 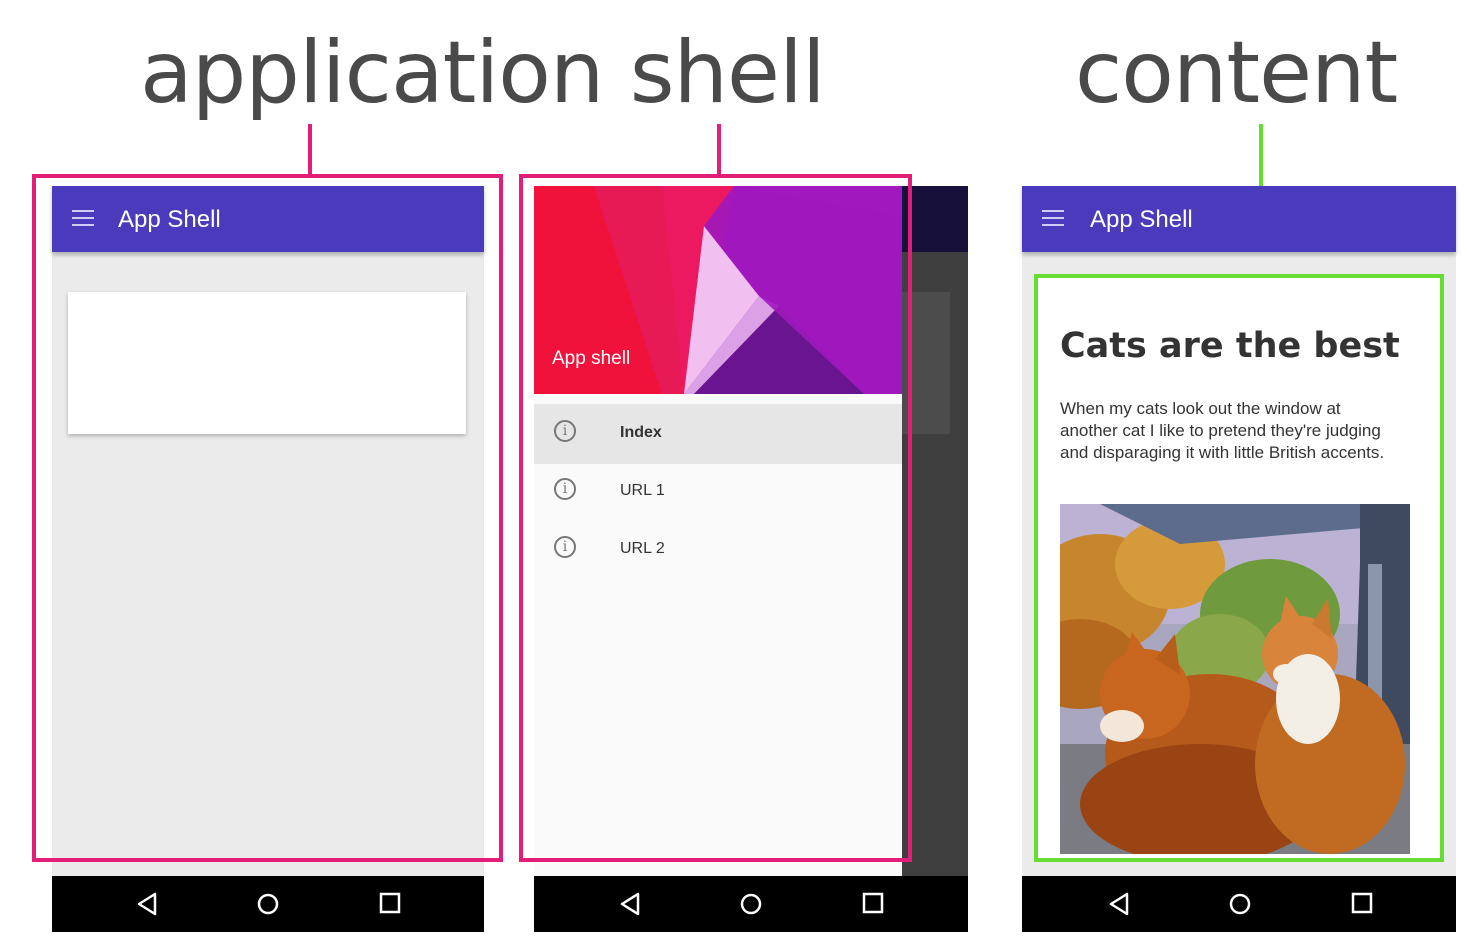 I want to click on shell-connector-left, so click(x=310, y=150).